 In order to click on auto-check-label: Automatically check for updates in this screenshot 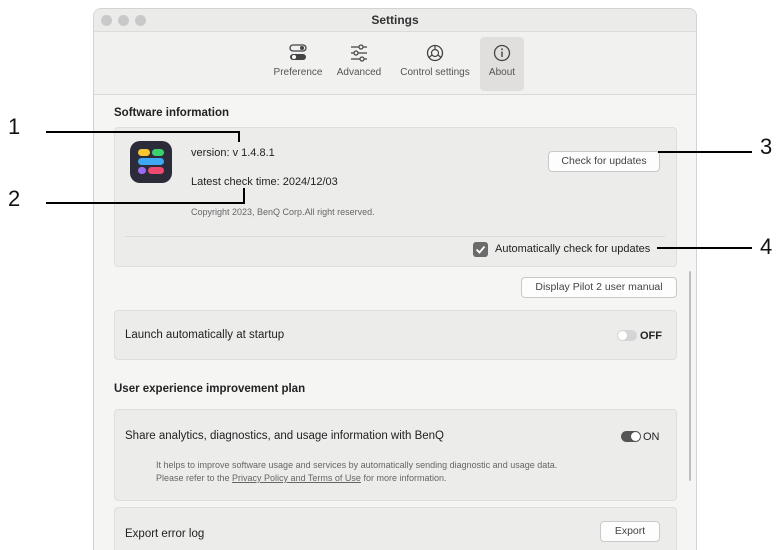, I will do `click(573, 249)`.